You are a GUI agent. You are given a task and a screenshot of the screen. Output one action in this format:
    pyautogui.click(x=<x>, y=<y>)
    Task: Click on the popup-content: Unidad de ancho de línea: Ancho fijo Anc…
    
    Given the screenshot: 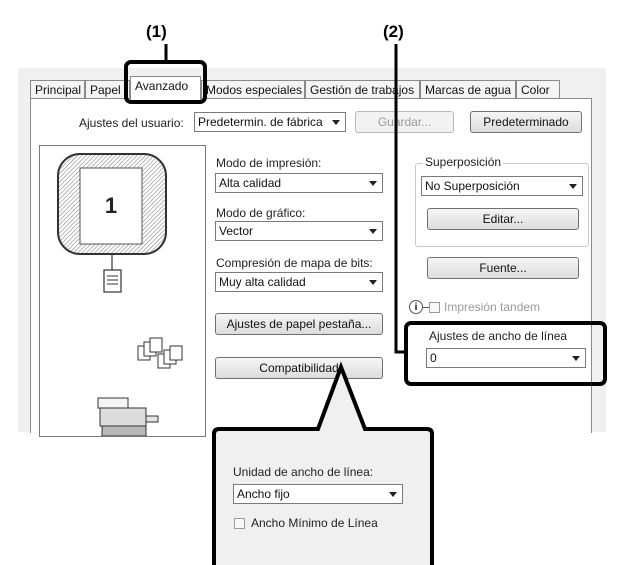 What is the action you would take?
    pyautogui.click(x=323, y=501)
    